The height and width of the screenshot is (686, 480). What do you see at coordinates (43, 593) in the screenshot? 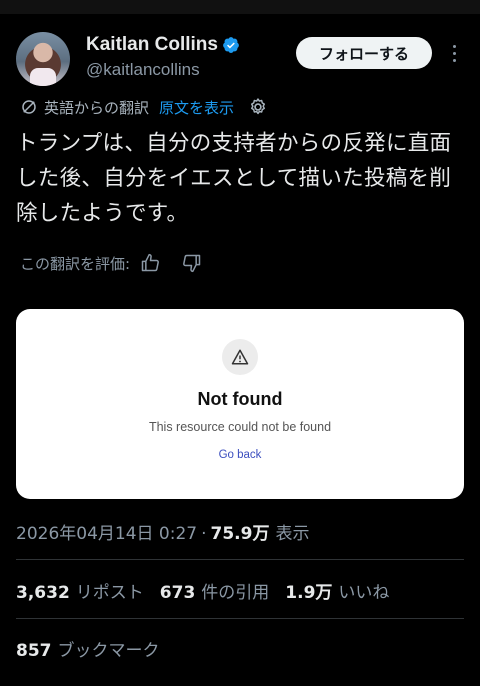
I see `reposts-count: 3,632` at bounding box center [43, 593].